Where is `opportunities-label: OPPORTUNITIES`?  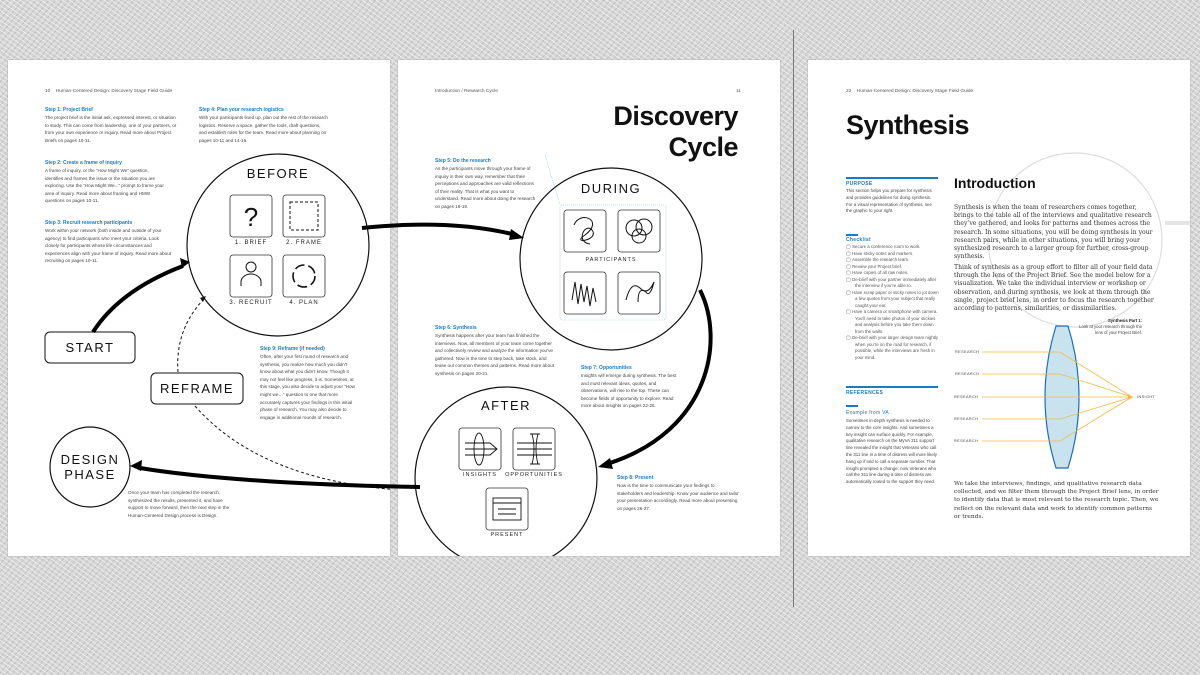
opportunities-label: OPPORTUNITIES is located at coordinates (534, 475).